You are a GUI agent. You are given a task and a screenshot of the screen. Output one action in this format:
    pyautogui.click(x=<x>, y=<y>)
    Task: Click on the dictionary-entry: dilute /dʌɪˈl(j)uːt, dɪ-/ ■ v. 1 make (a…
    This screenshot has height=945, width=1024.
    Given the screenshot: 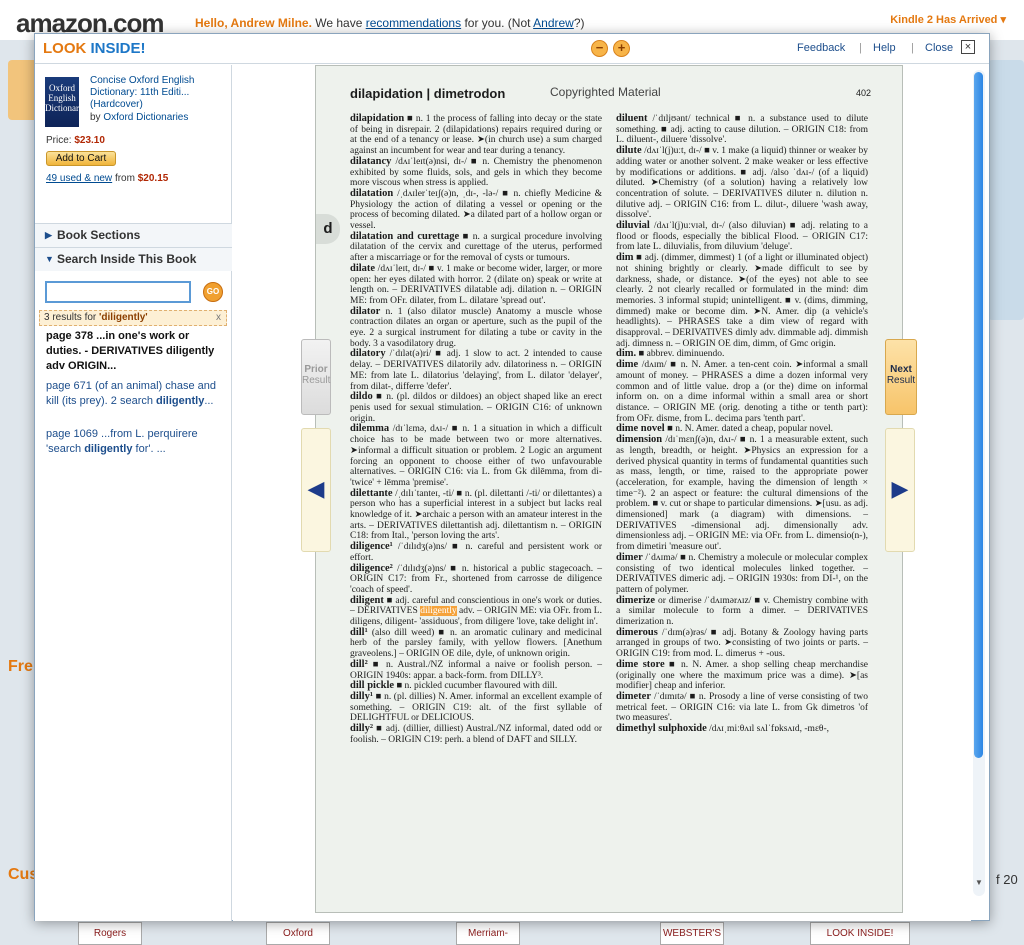 What is the action you would take?
    pyautogui.click(x=742, y=183)
    